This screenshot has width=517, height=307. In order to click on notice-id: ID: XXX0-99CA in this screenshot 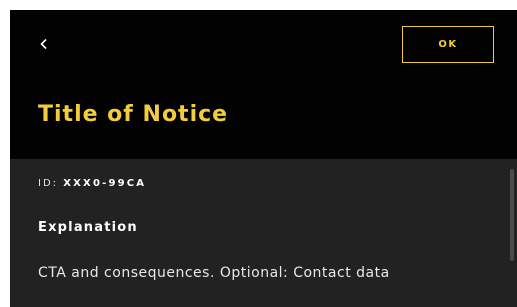, I will do `click(92, 184)`.